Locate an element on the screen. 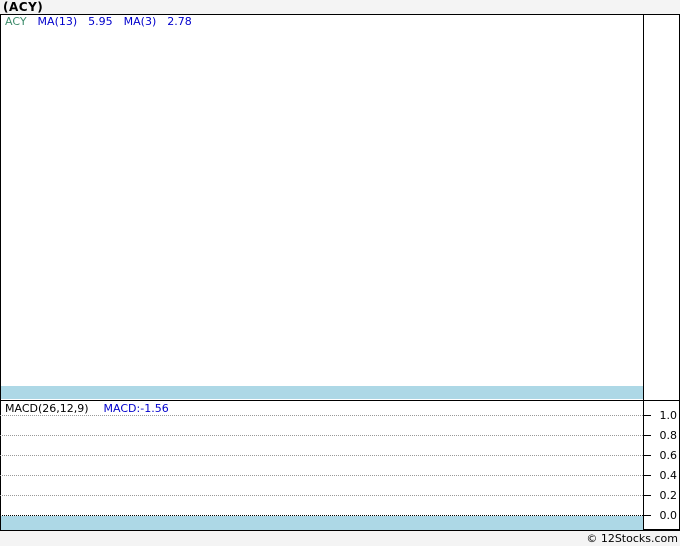 The width and height of the screenshot is (680, 546). y-axis-label: 0.0 is located at coordinates (668, 515).